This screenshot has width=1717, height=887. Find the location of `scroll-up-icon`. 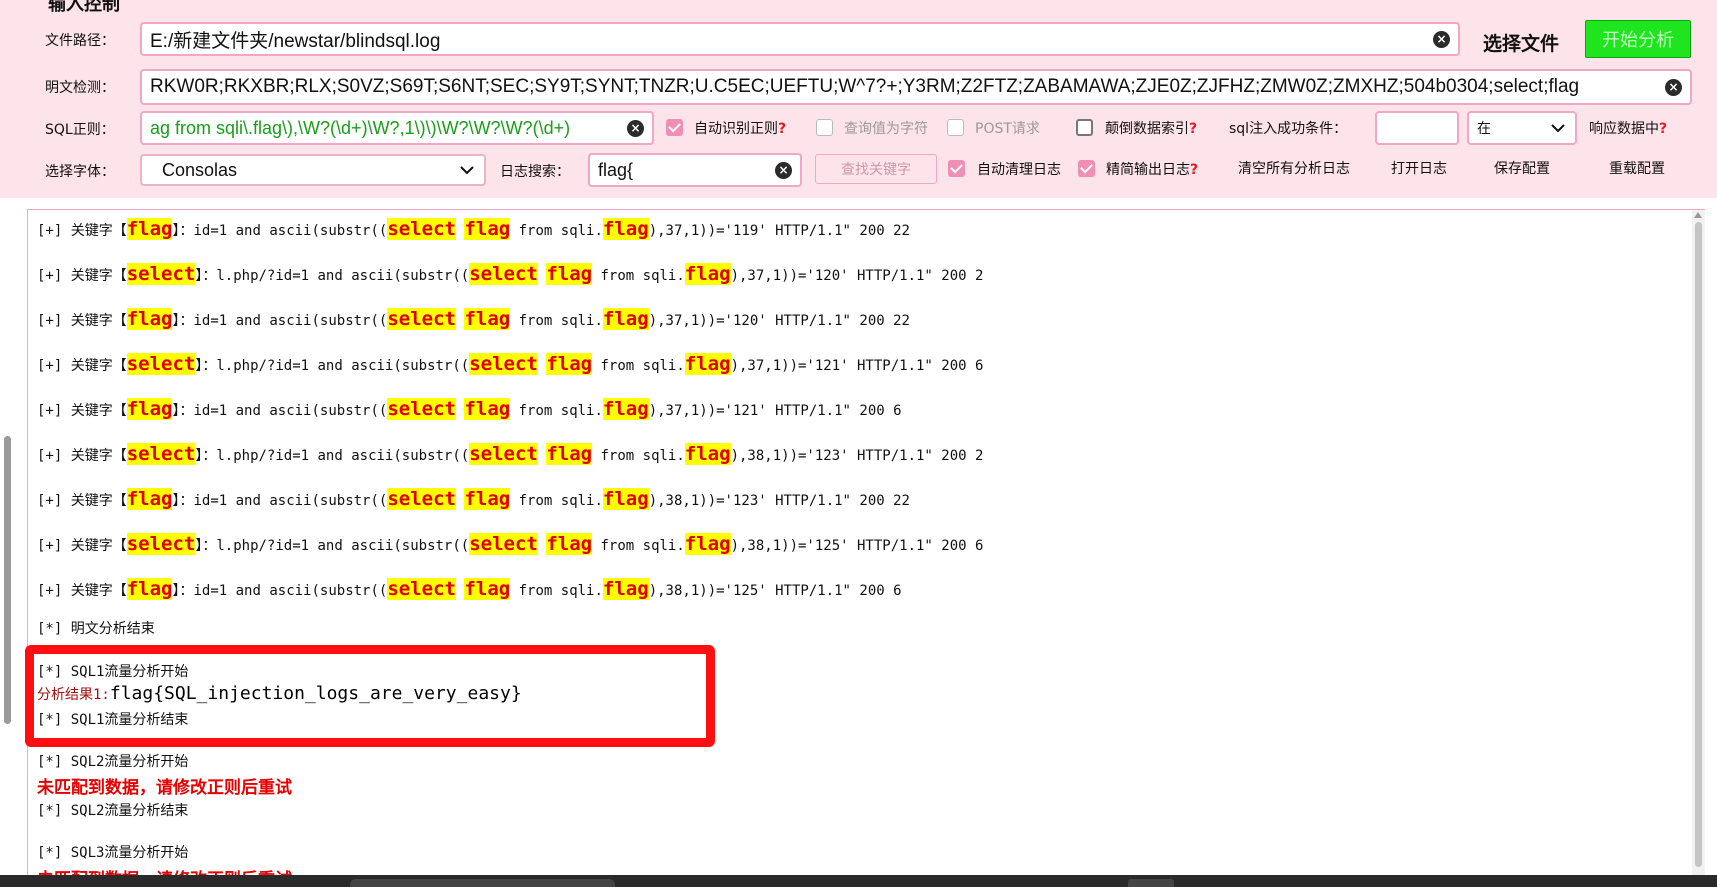

scroll-up-icon is located at coordinates (1698, 215).